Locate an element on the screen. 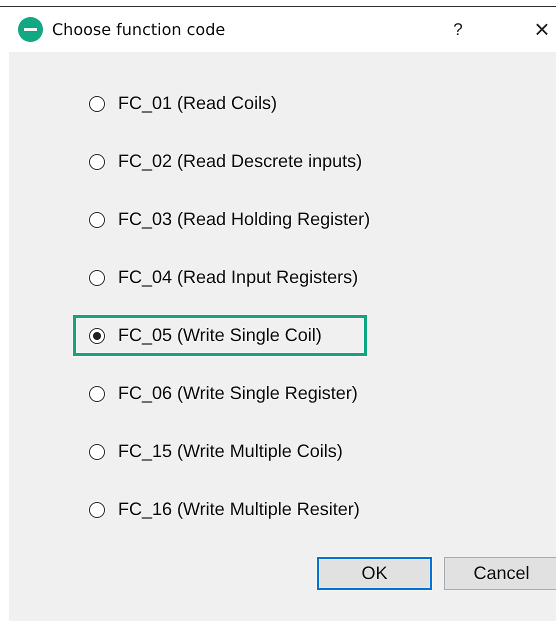 The image size is (556, 621). radio-option: FC_15 (Write Multiple Coils) is located at coordinates (220, 451).